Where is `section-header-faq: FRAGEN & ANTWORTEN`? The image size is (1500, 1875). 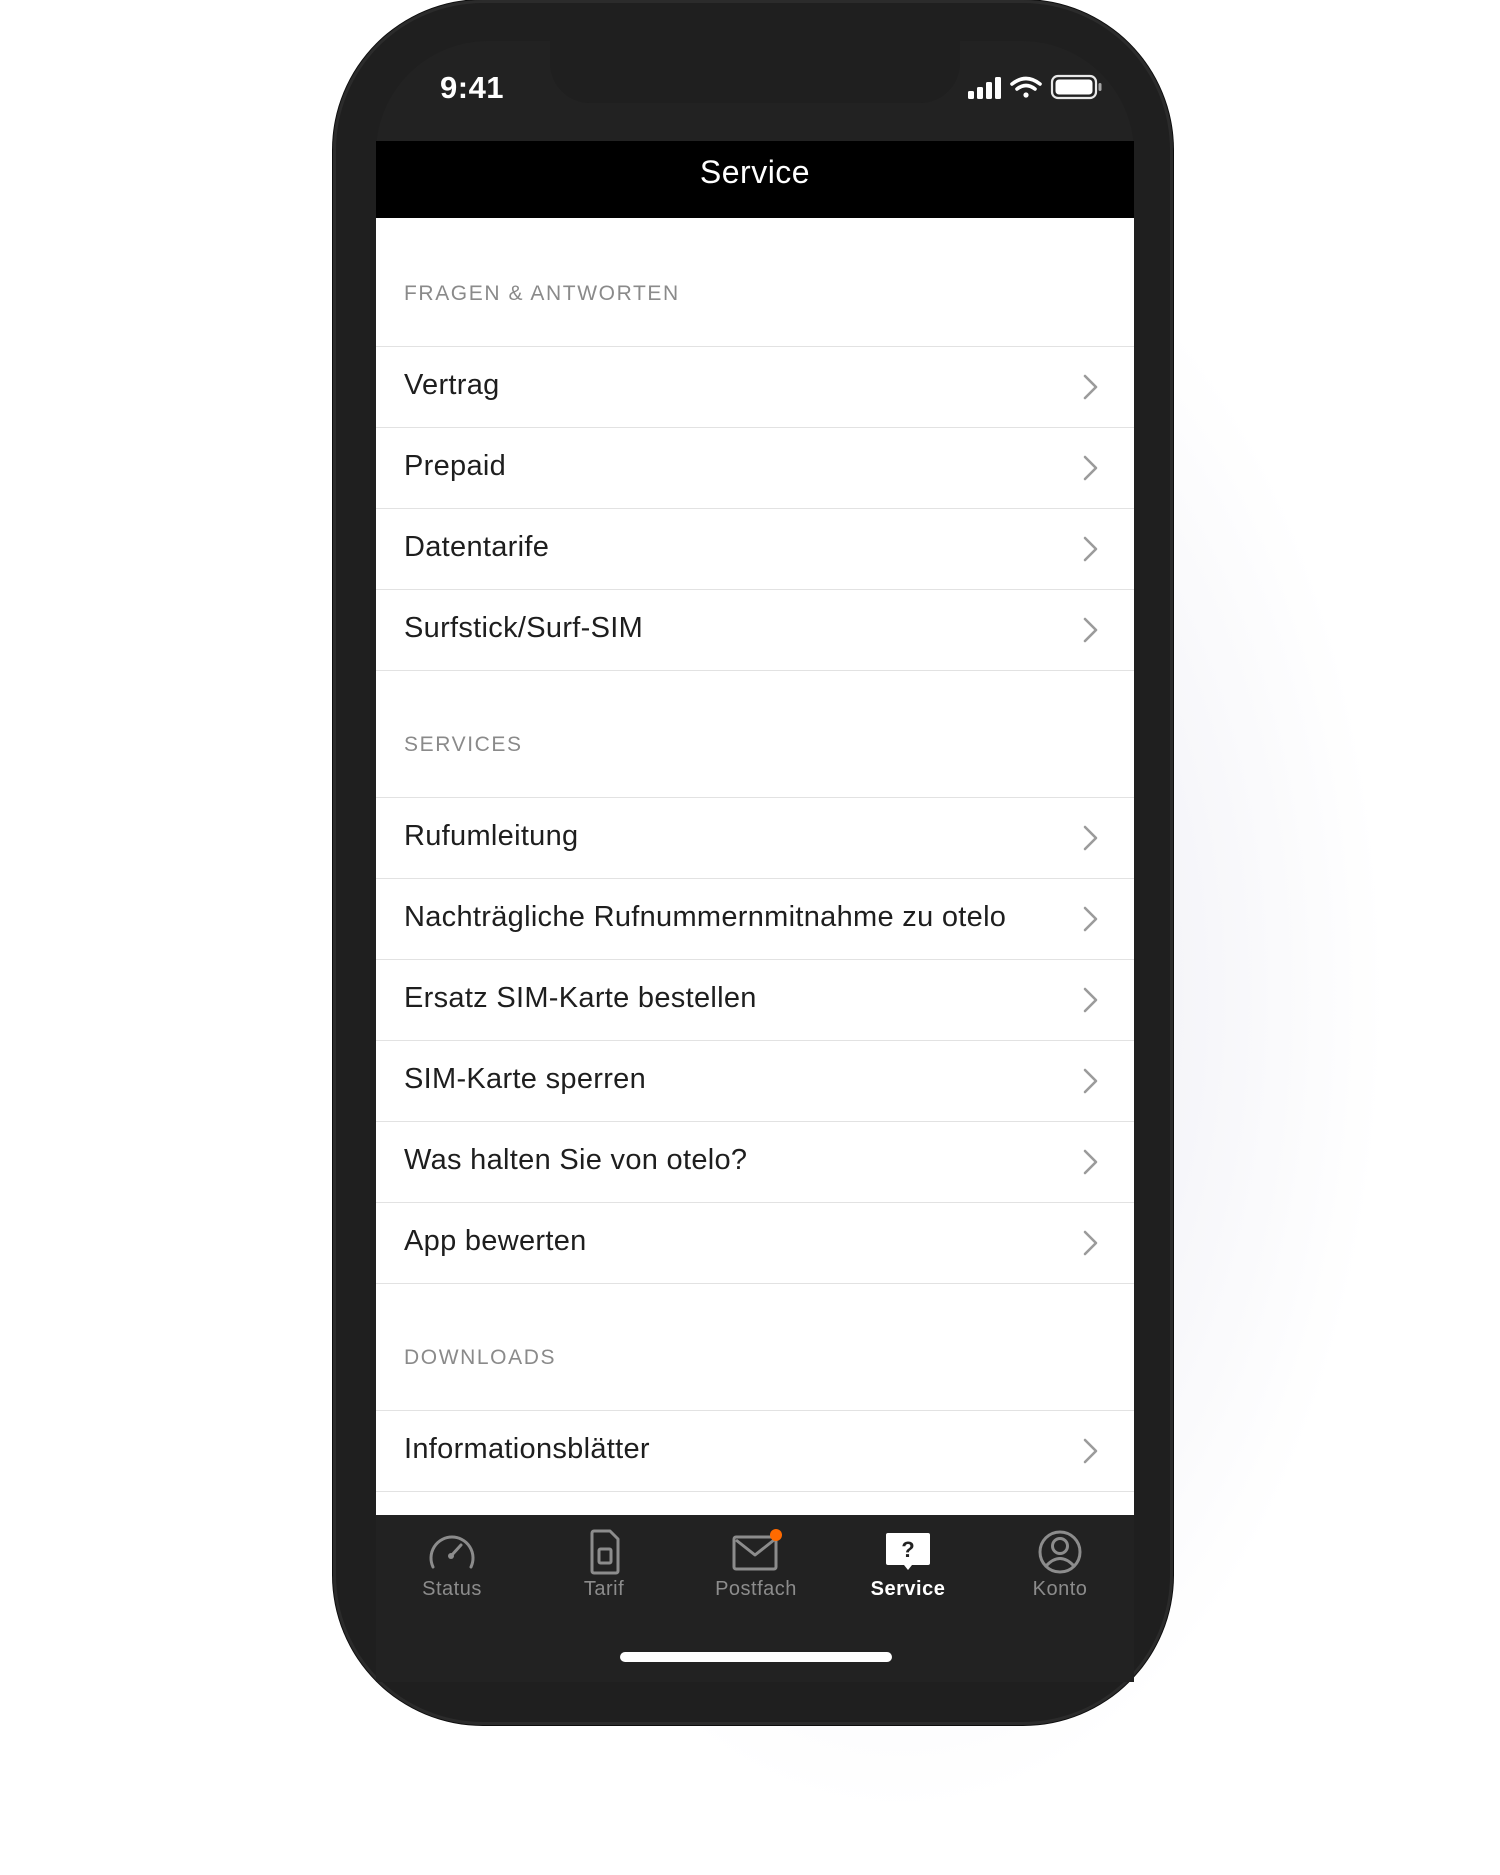
section-header-faq: FRAGEN & ANTWORTEN is located at coordinates (542, 293).